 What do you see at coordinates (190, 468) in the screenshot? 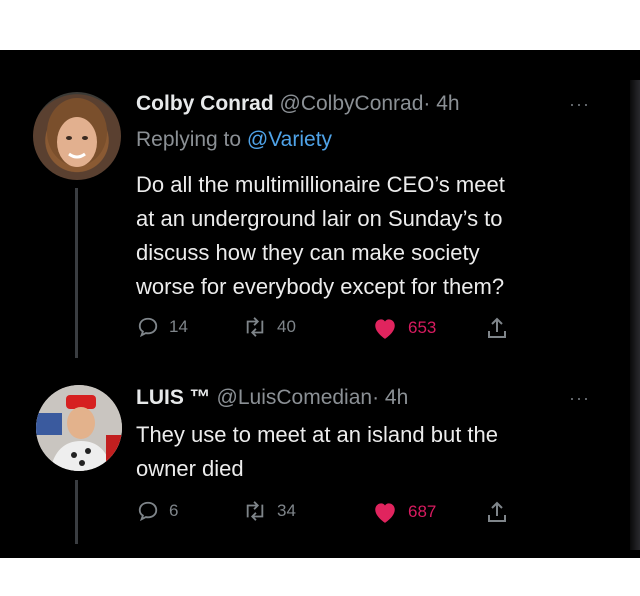
I see `tweet-text-line: owner died` at bounding box center [190, 468].